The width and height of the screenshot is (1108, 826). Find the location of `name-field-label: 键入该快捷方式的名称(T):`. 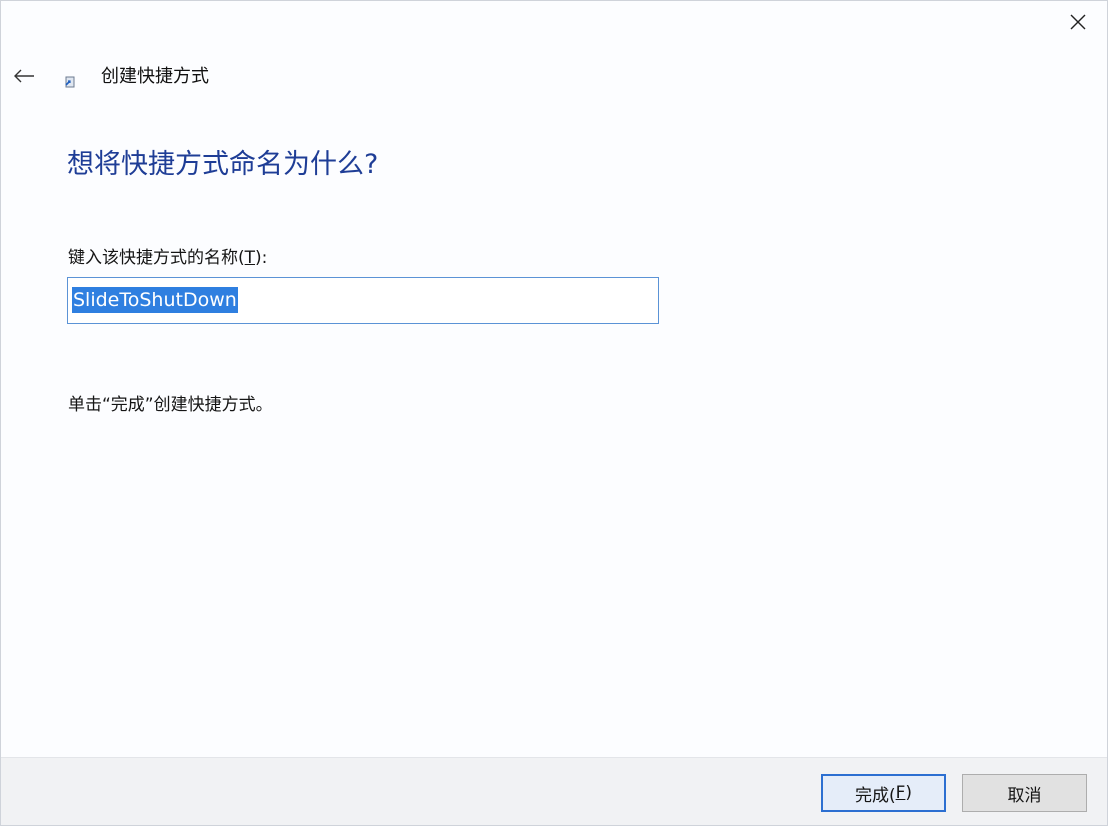

name-field-label: 键入该快捷方式的名称(T): is located at coordinates (167, 258).